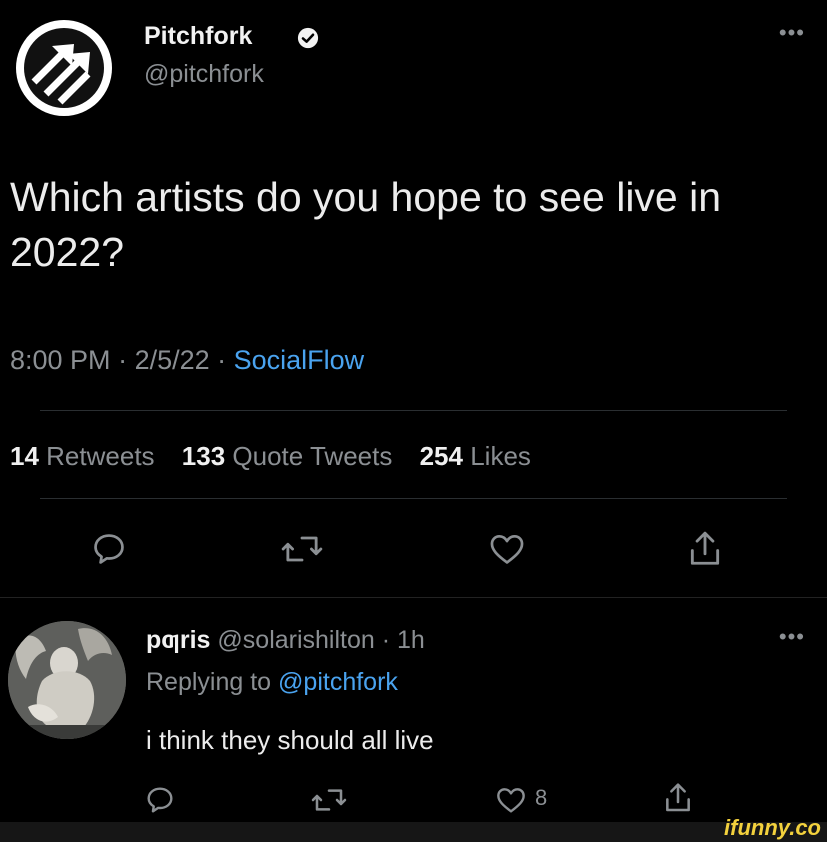 The height and width of the screenshot is (842, 827). What do you see at coordinates (772, 827) in the screenshot?
I see `ifunny-watermark: ifunny.co` at bounding box center [772, 827].